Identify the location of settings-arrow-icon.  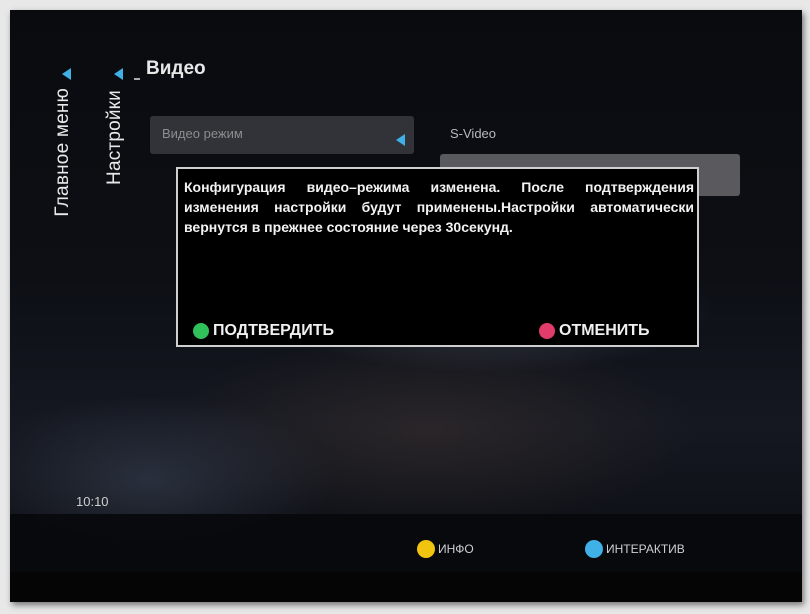
(118, 74).